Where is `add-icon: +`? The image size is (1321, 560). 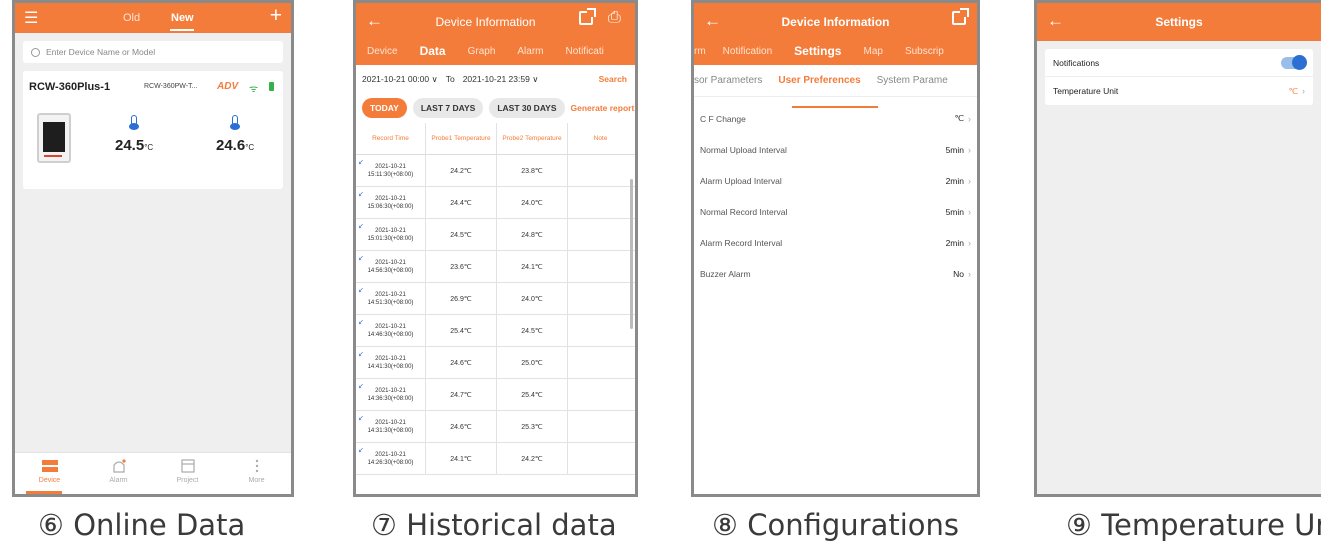
add-icon: + is located at coordinates (276, 16).